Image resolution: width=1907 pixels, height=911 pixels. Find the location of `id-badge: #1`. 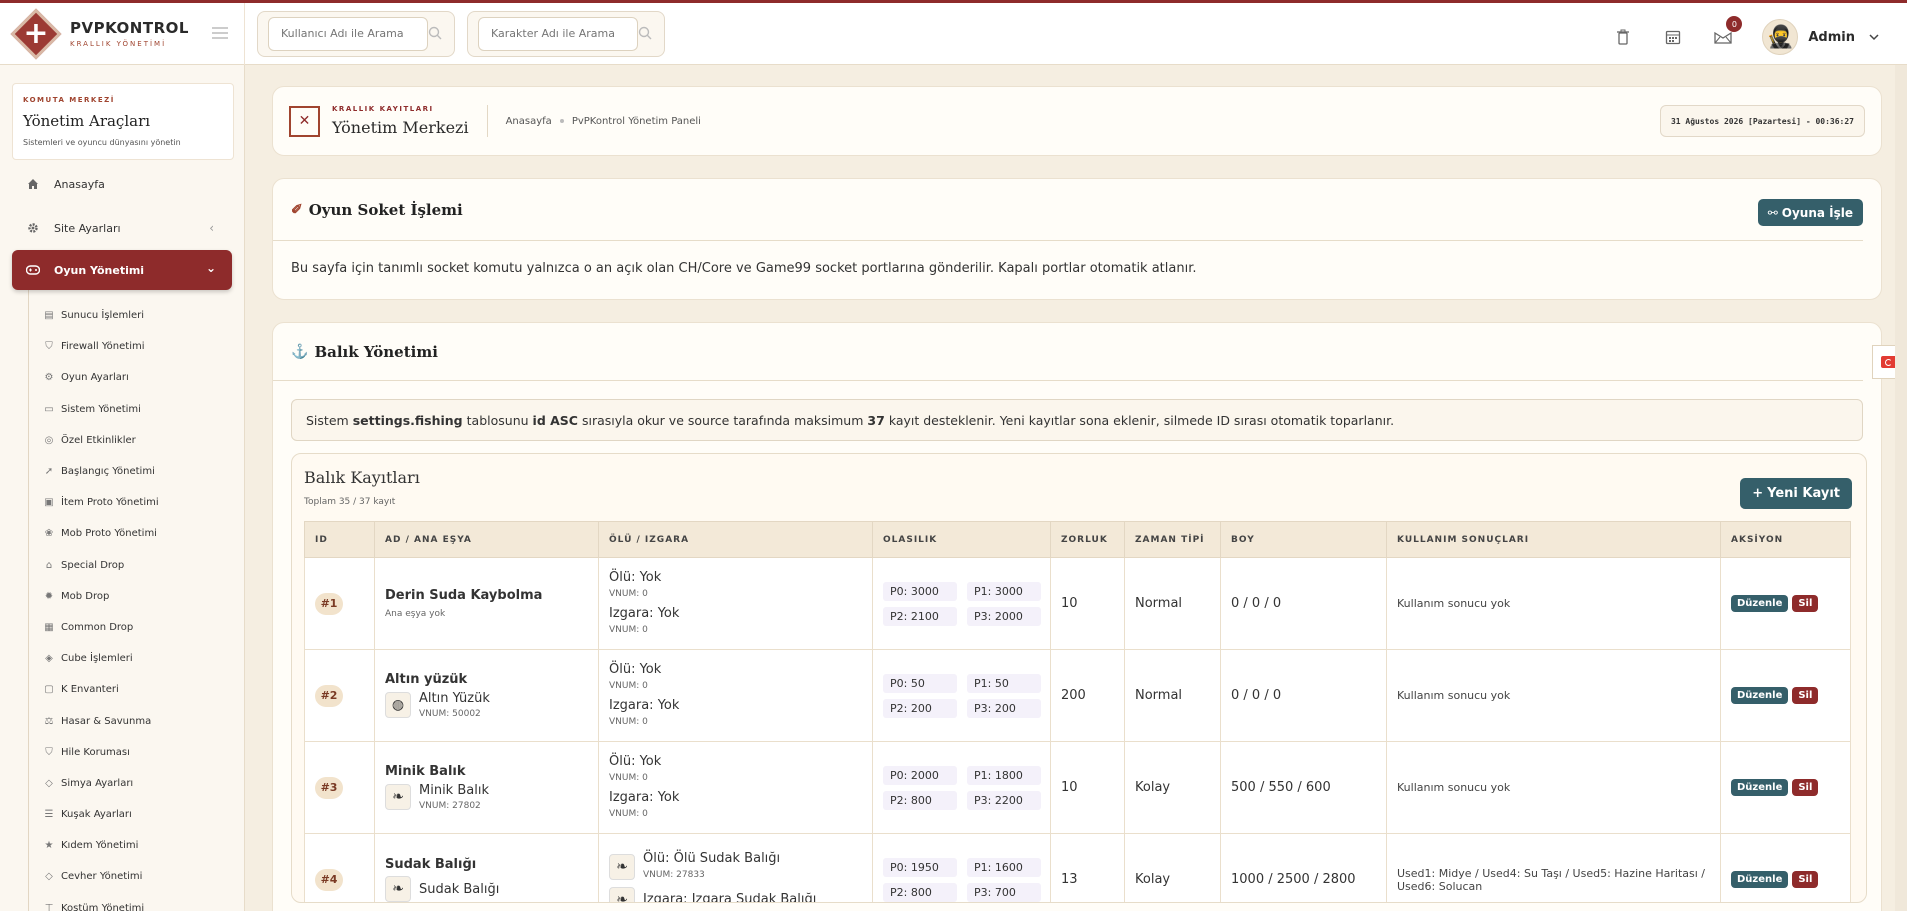

id-badge: #1 is located at coordinates (329, 603).